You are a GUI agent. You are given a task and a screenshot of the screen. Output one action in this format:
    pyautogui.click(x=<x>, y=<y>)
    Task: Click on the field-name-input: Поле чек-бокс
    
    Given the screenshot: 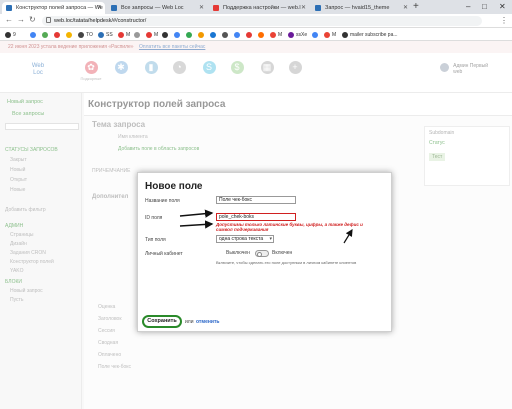 What is the action you would take?
    pyautogui.click(x=256, y=200)
    